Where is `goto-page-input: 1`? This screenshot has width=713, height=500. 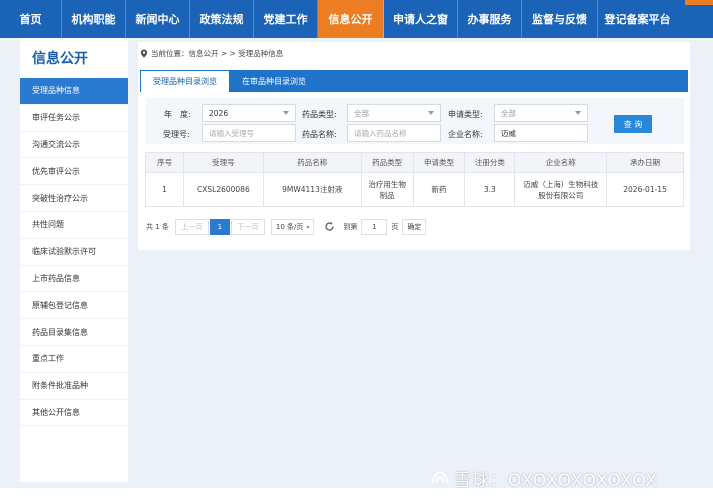
goto-page-input: 1 is located at coordinates (374, 227).